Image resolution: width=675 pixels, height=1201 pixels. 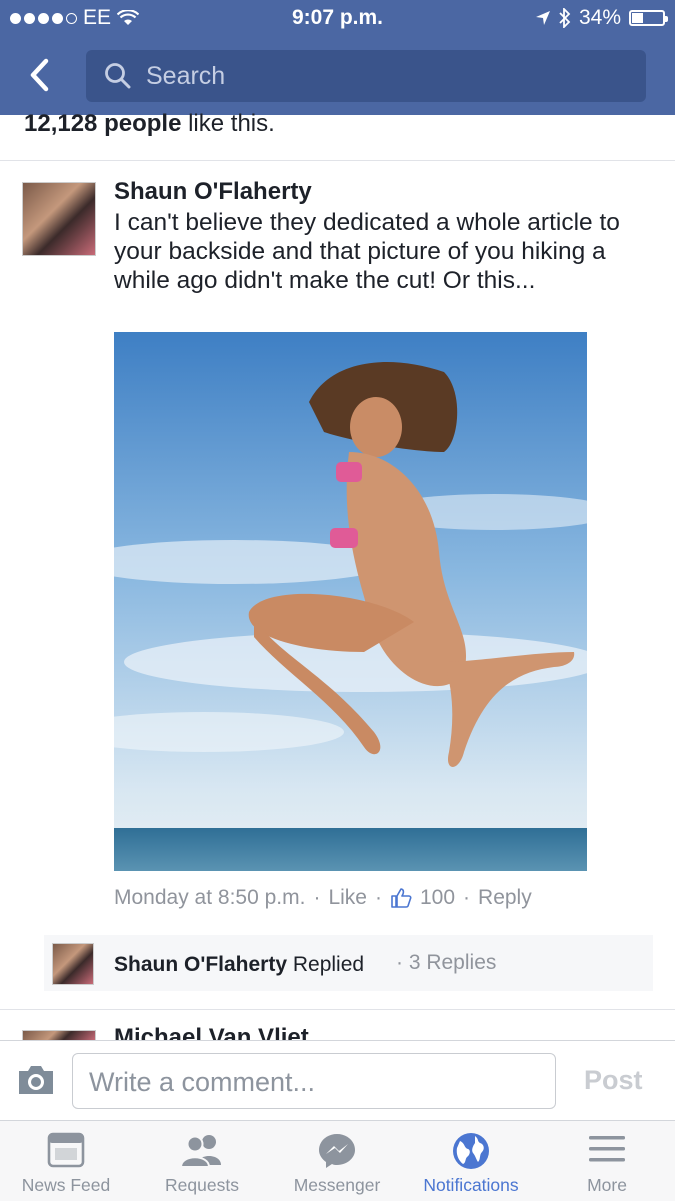 I want to click on tab-label: Notifications, so click(x=471, y=1185).